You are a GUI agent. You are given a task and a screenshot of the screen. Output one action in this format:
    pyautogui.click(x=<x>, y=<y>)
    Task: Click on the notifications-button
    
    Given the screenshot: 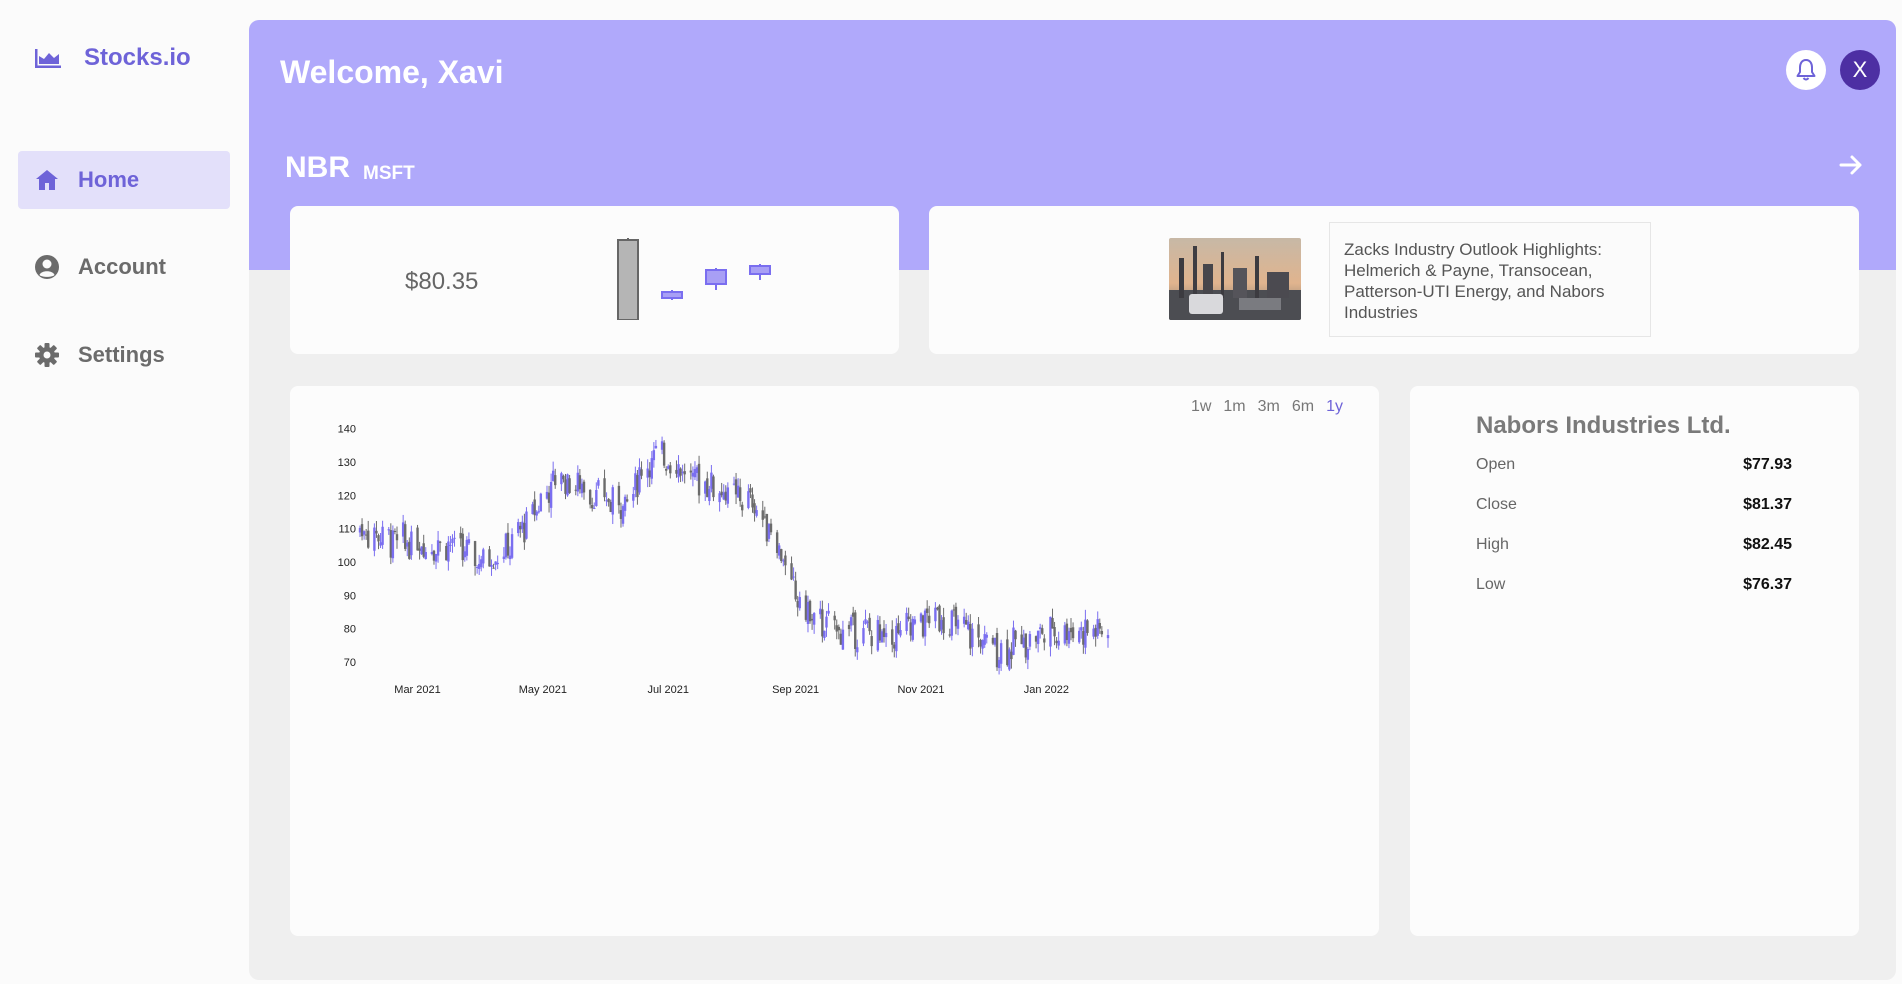 What is the action you would take?
    pyautogui.click(x=1806, y=70)
    